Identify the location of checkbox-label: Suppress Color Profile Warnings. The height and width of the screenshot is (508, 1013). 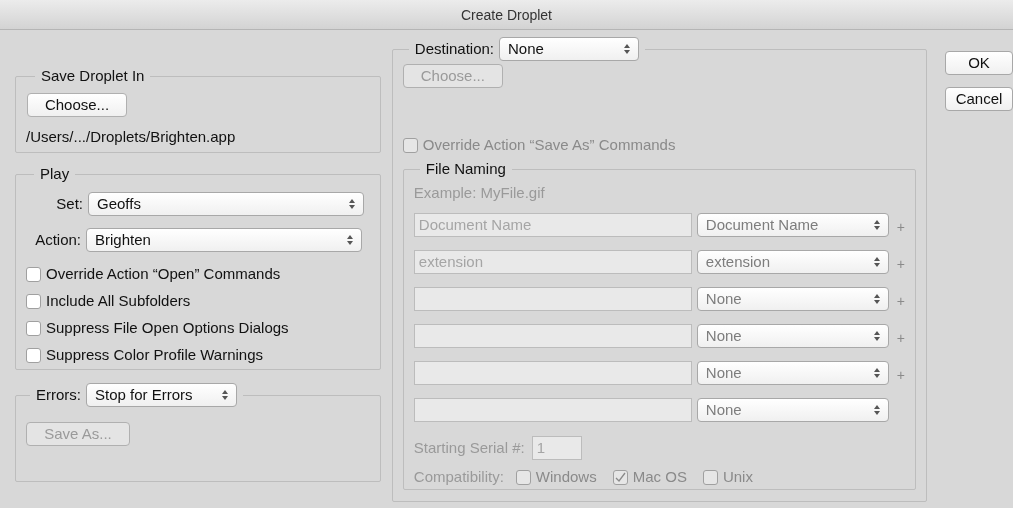
(155, 355).